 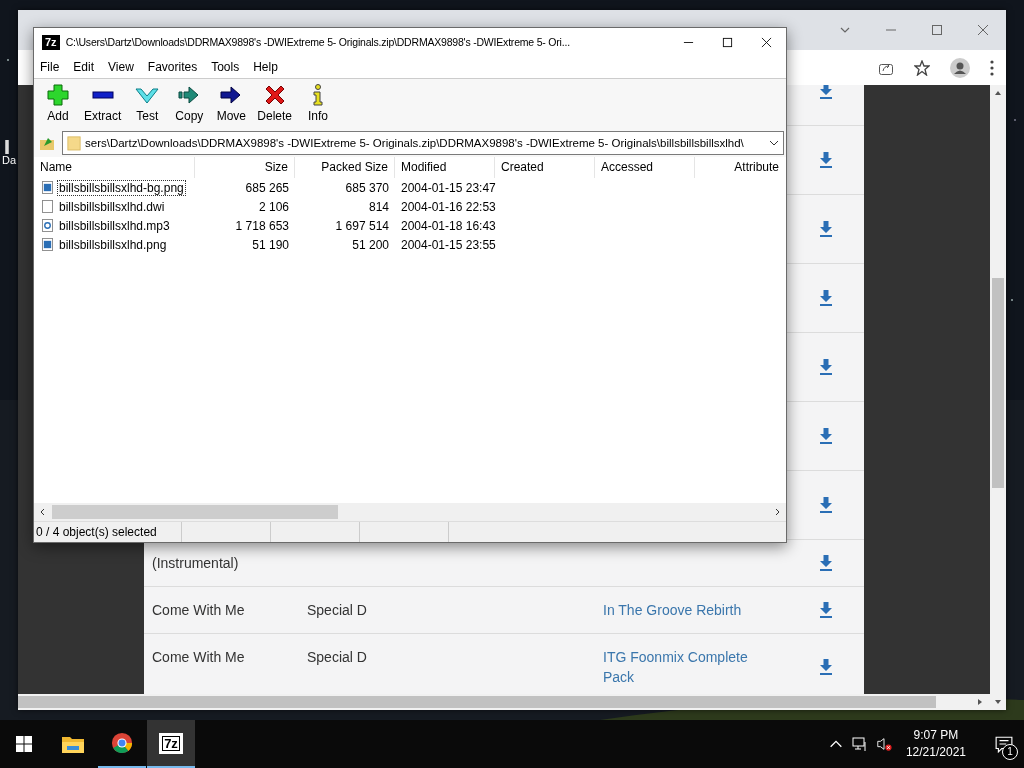 What do you see at coordinates (883, 744) in the screenshot?
I see `volume-muted-icon` at bounding box center [883, 744].